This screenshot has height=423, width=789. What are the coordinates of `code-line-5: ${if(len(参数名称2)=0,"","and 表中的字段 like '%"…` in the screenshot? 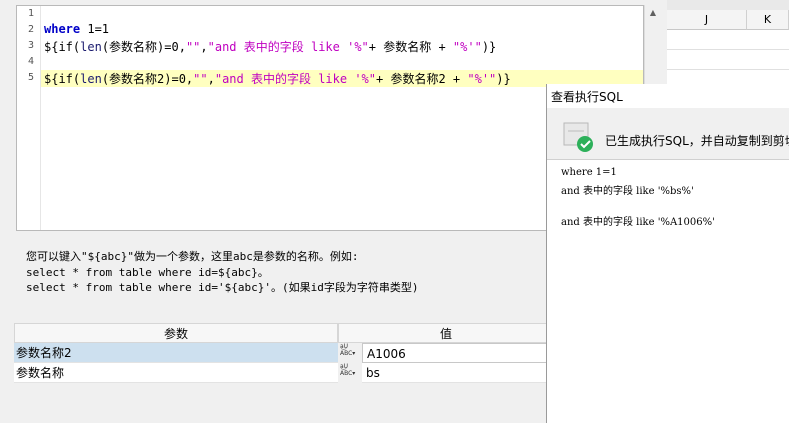 It's located at (277, 78).